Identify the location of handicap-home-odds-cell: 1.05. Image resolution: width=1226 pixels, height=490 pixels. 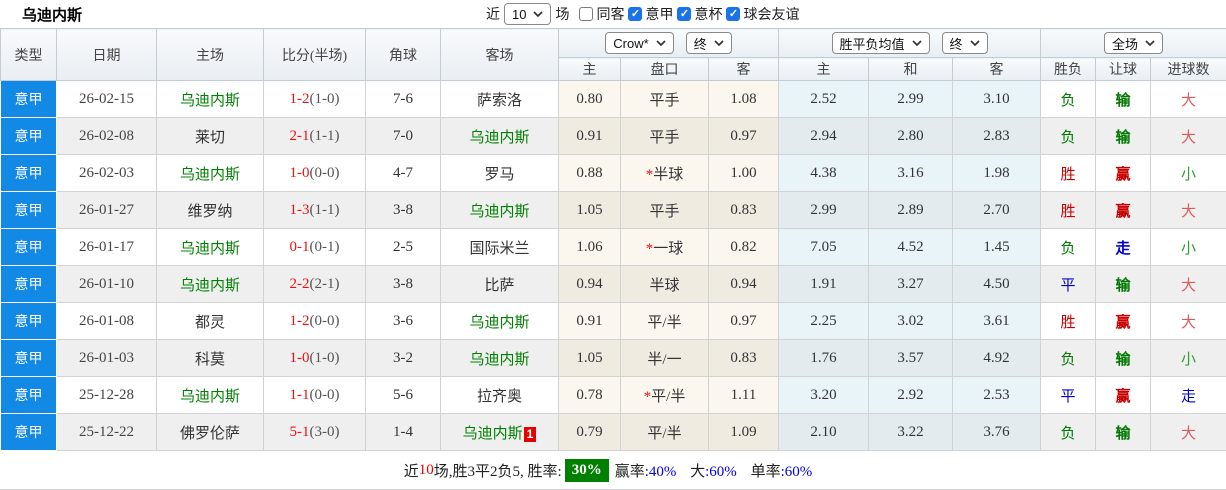
(590, 210).